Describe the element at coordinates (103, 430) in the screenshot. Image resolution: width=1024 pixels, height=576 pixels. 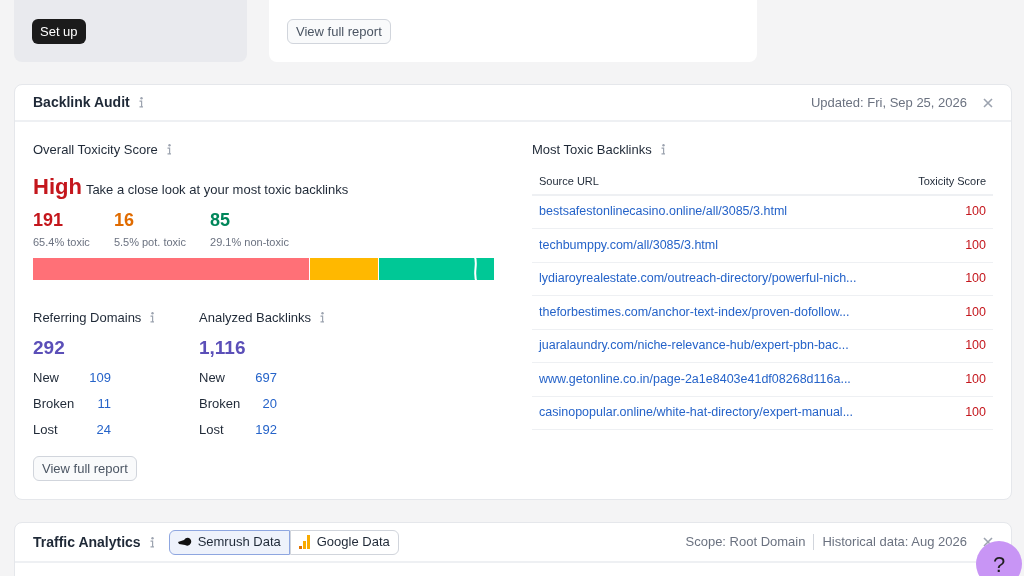
I see `metric-link: 24` at that location.